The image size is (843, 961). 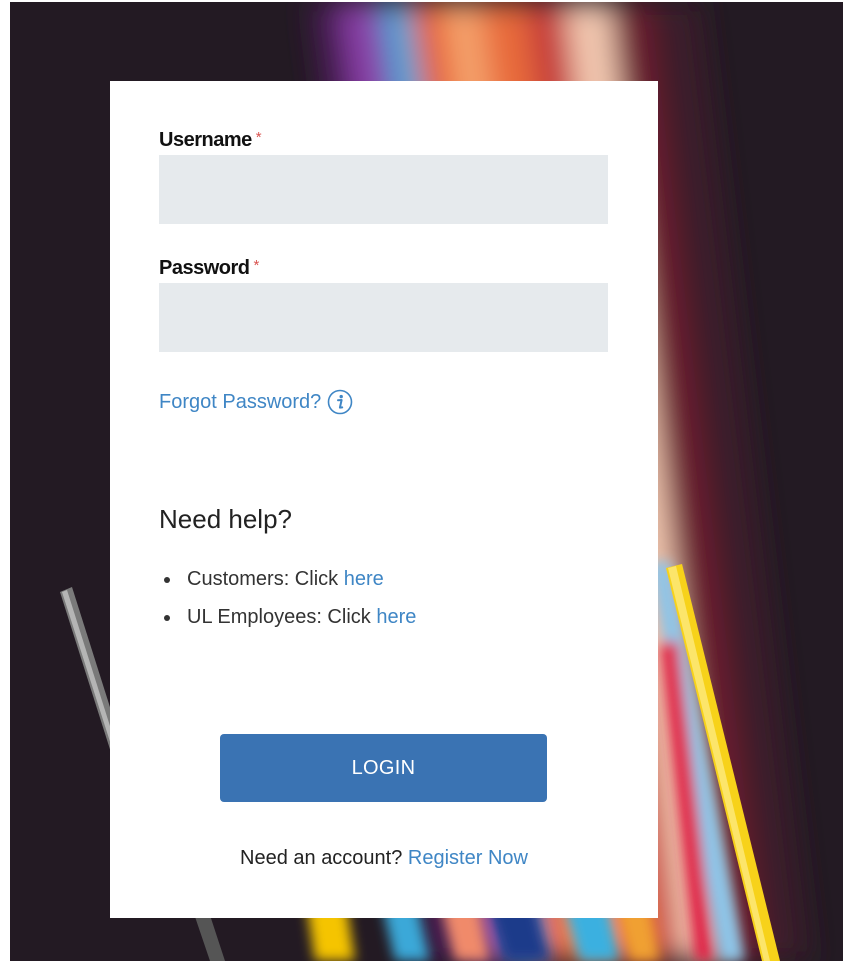 What do you see at coordinates (321, 858) in the screenshot?
I see `register-prompt: Need an account?` at bounding box center [321, 858].